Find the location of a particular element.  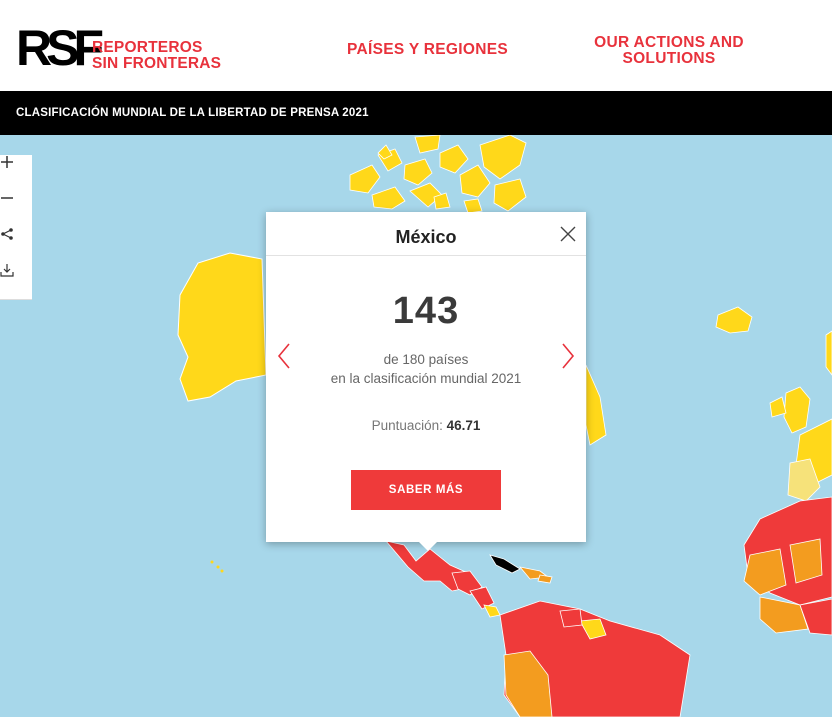

popup-header: México is located at coordinates (426, 234).